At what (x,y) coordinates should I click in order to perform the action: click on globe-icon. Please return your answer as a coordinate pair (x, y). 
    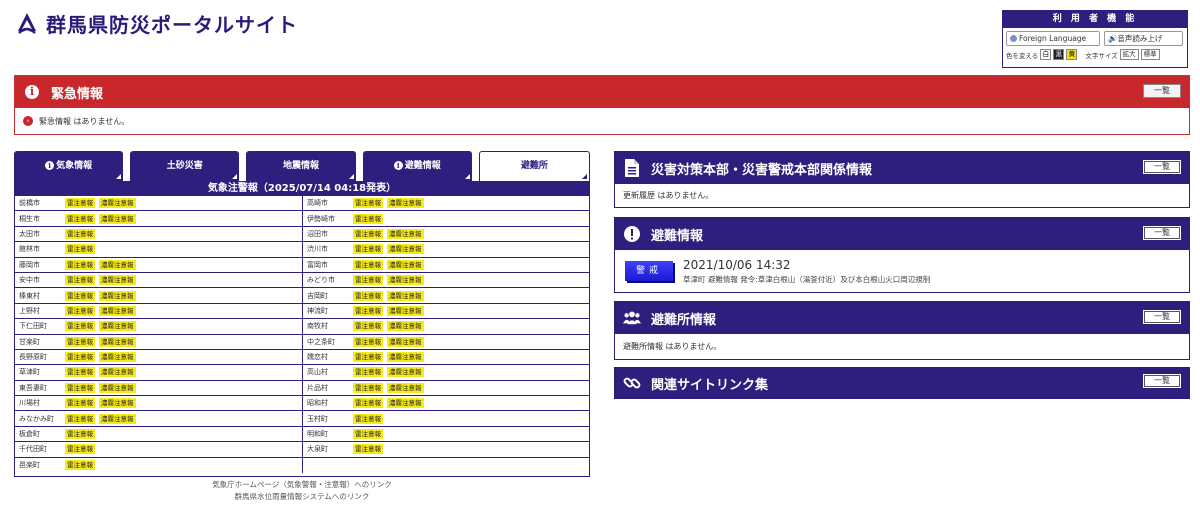
    Looking at the image, I should click on (1013, 38).